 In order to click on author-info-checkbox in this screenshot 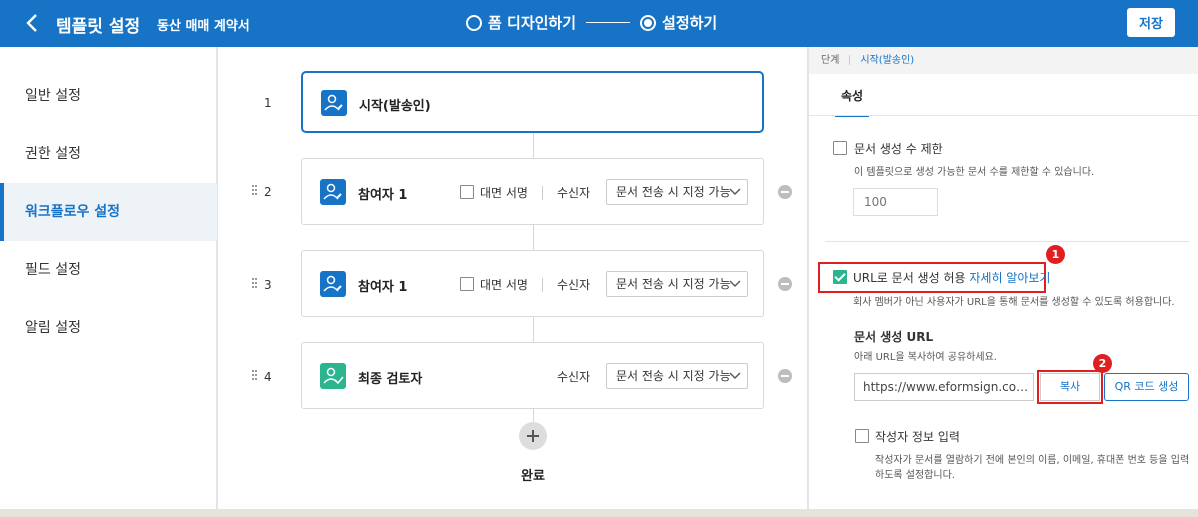, I will do `click(862, 436)`.